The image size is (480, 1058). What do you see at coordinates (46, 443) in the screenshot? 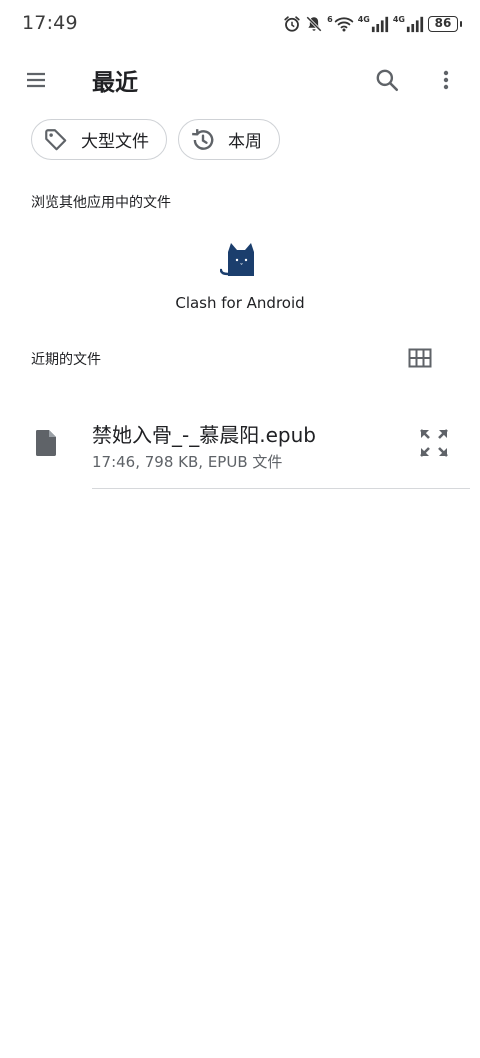
I see `file-icon` at bounding box center [46, 443].